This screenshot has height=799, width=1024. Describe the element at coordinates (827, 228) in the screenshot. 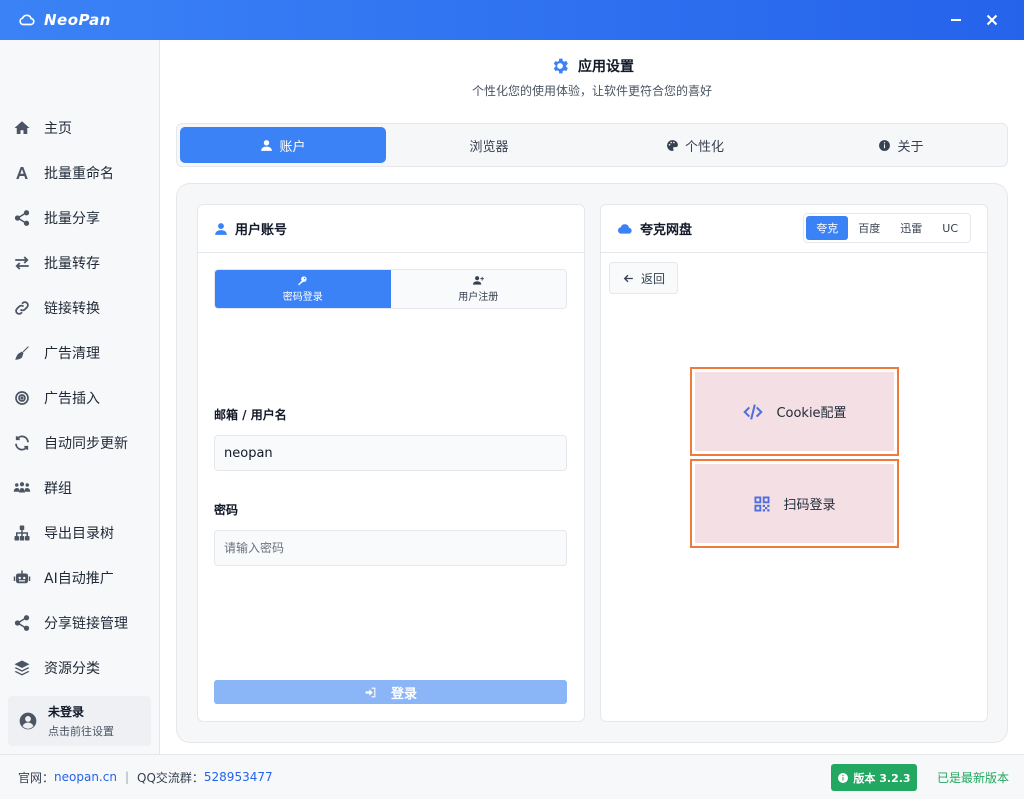

I see `provider-tab-quark: 夸克` at that location.